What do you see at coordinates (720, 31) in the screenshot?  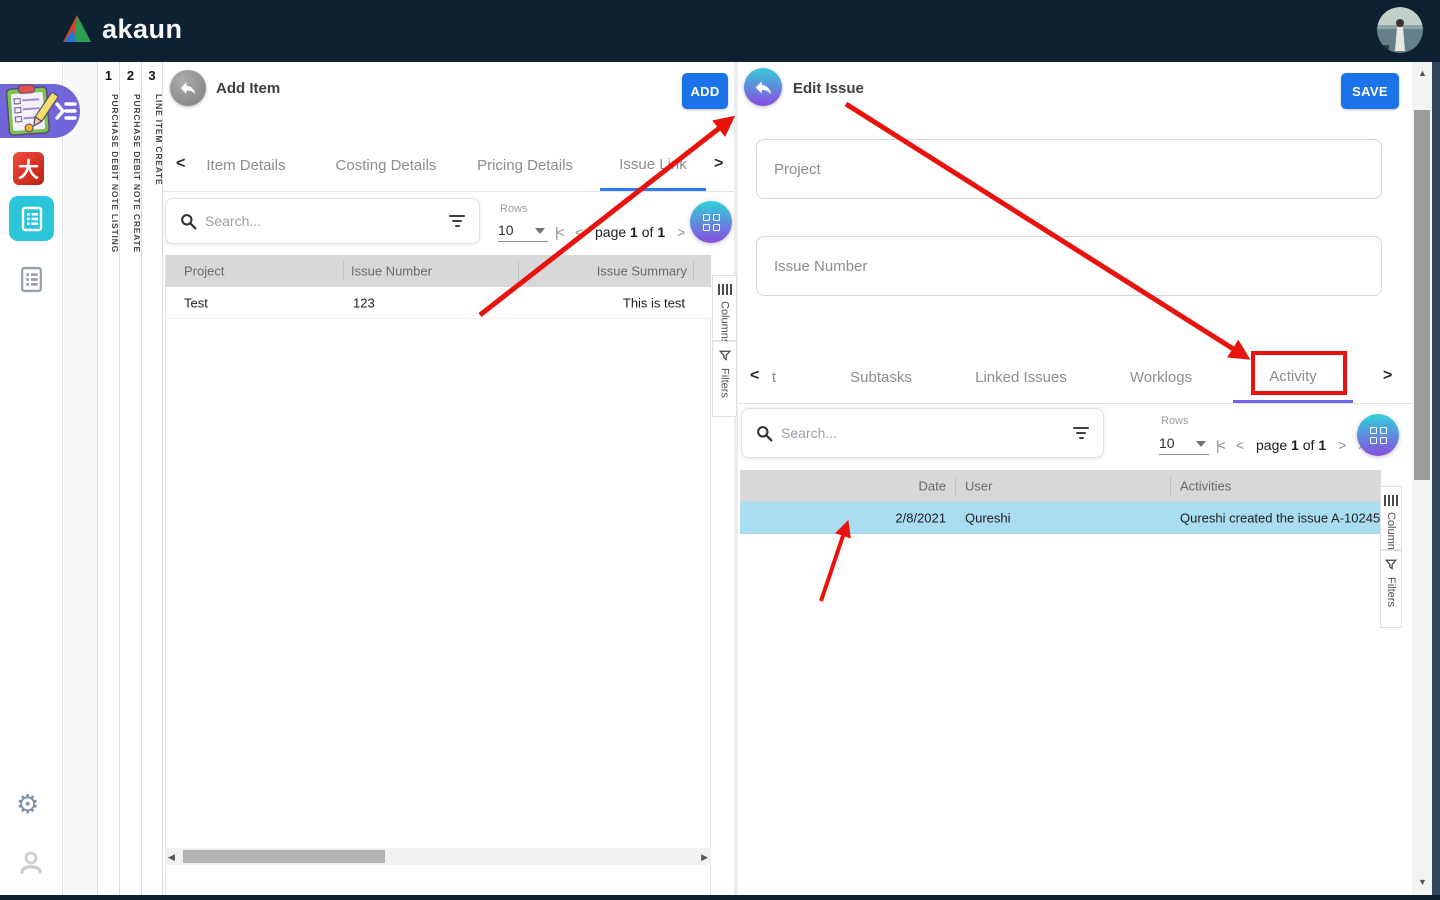 I see `top-navbar: akaun` at bounding box center [720, 31].